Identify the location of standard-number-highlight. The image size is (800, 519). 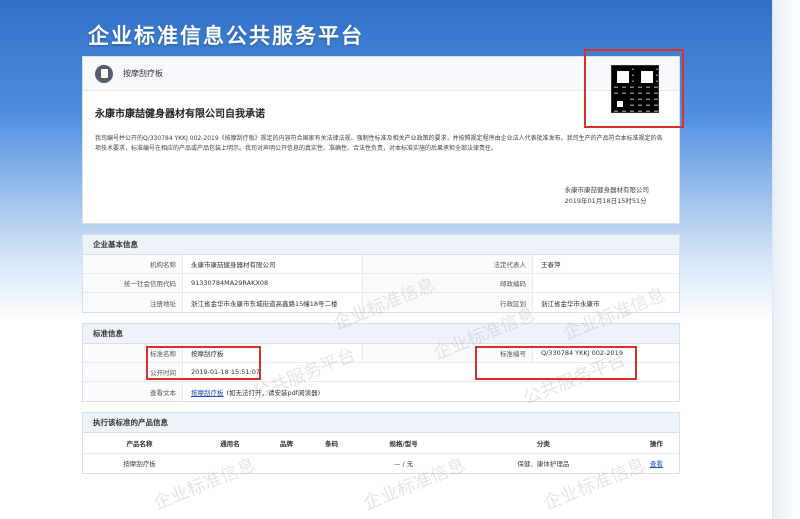
(556, 363).